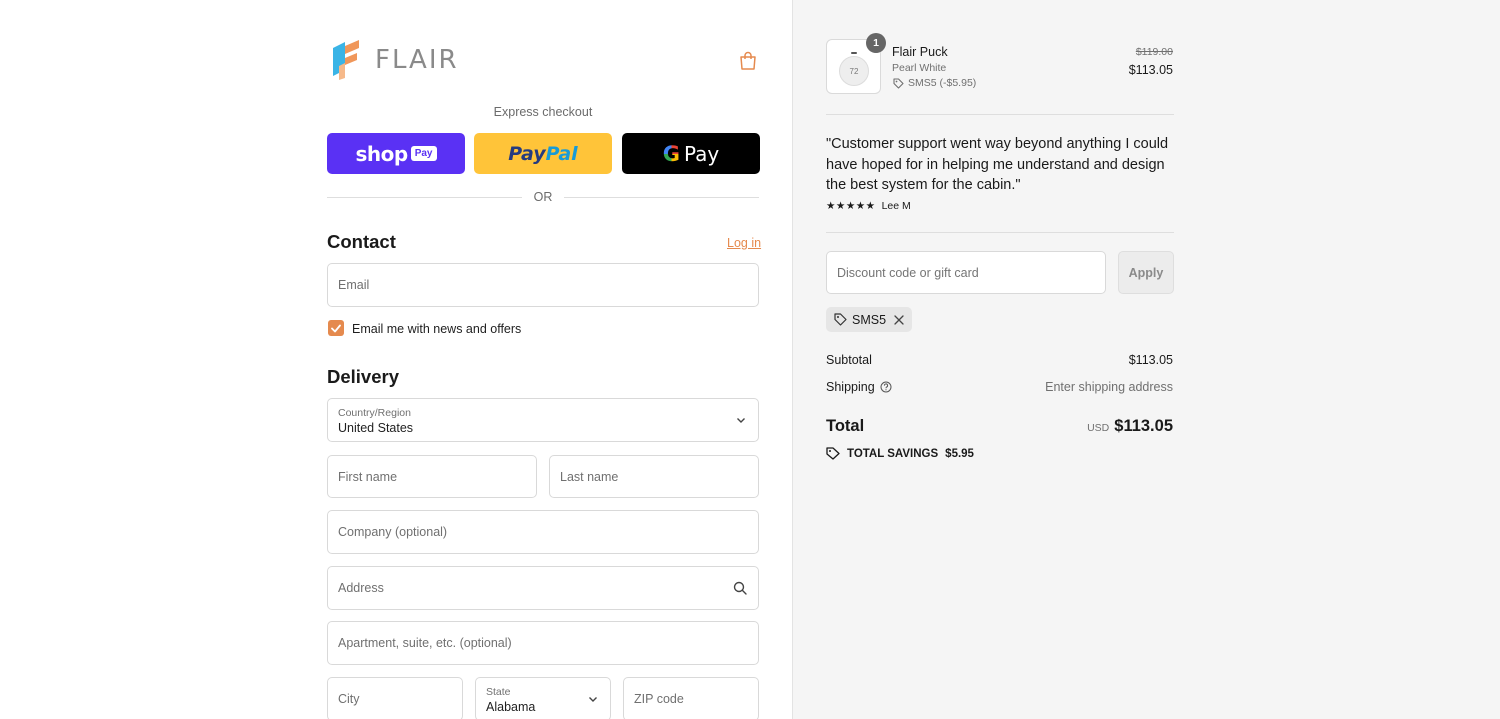 Image resolution: width=1500 pixels, height=719 pixels. I want to click on last-name-field, so click(654, 476).